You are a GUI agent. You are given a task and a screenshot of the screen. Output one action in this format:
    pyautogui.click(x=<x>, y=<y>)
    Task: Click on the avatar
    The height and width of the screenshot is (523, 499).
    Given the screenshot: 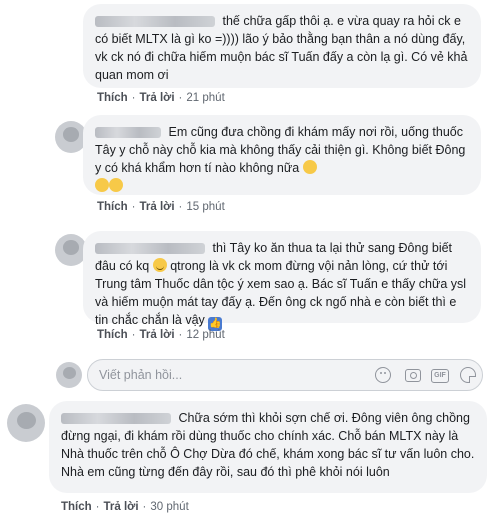 What is the action you would take?
    pyautogui.click(x=26, y=423)
    